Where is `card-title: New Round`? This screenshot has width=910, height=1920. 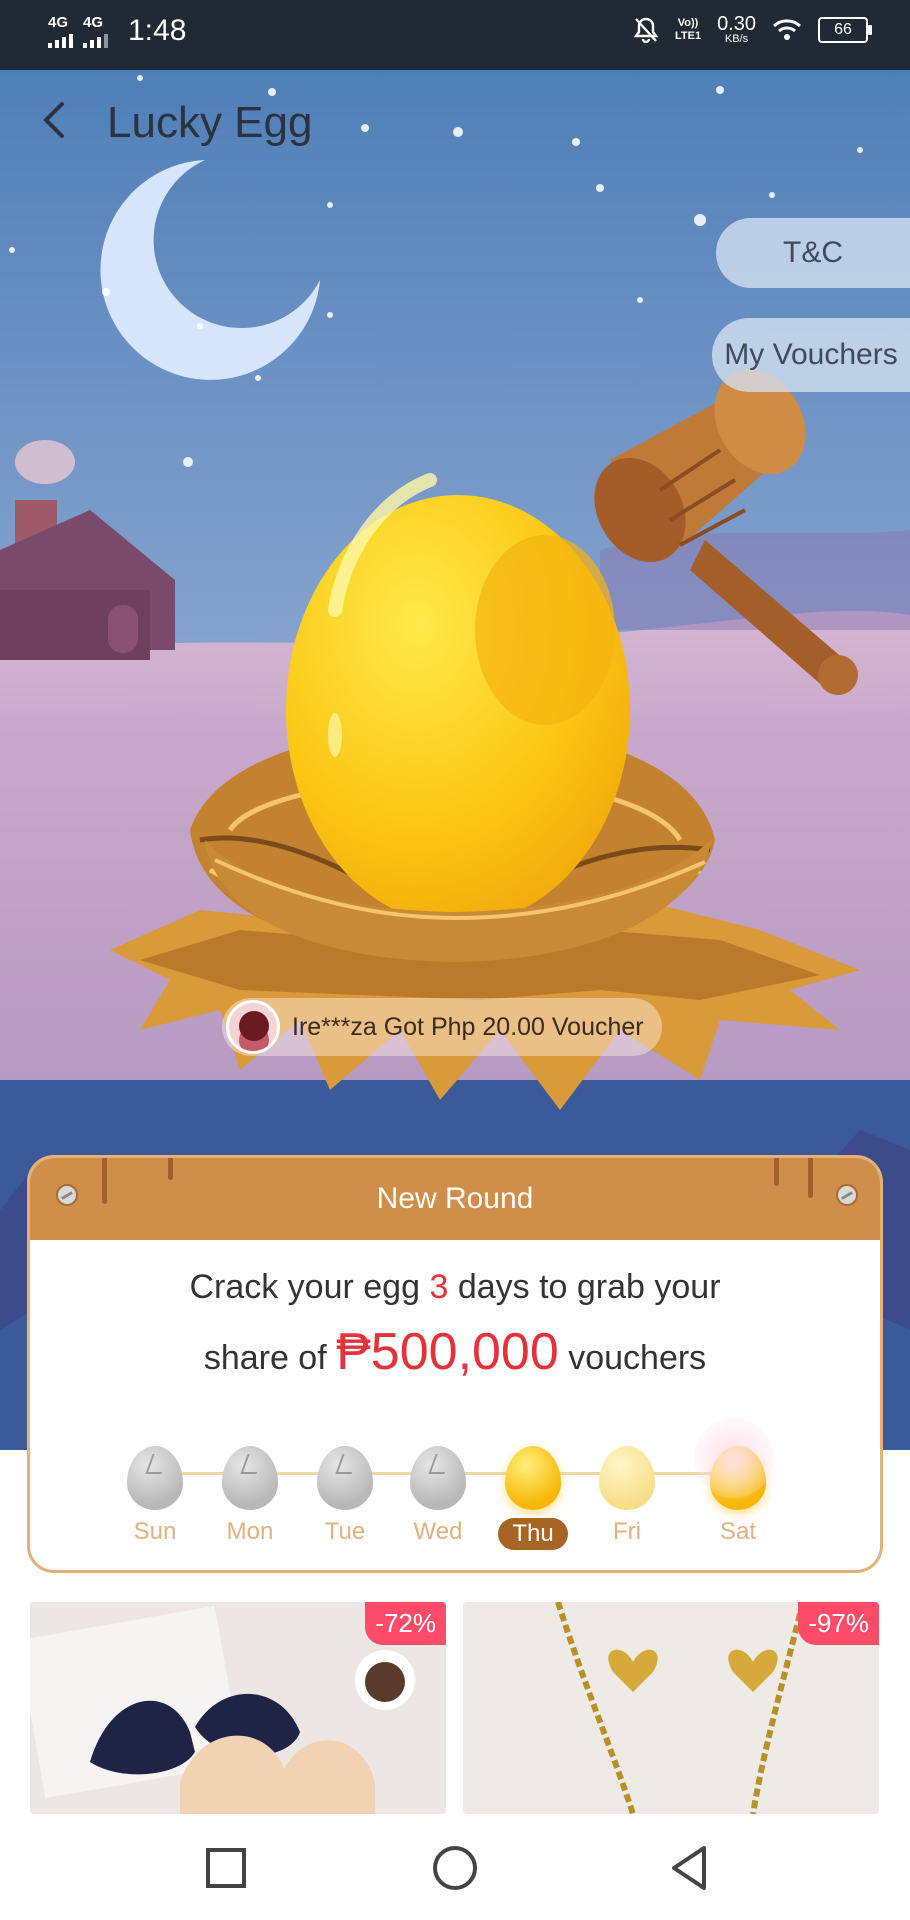 card-title: New Round is located at coordinates (455, 1198).